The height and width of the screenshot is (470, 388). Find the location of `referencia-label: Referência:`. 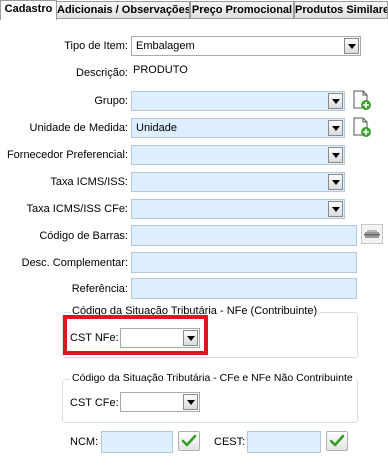

referencia-label: Referência: is located at coordinates (99, 289).